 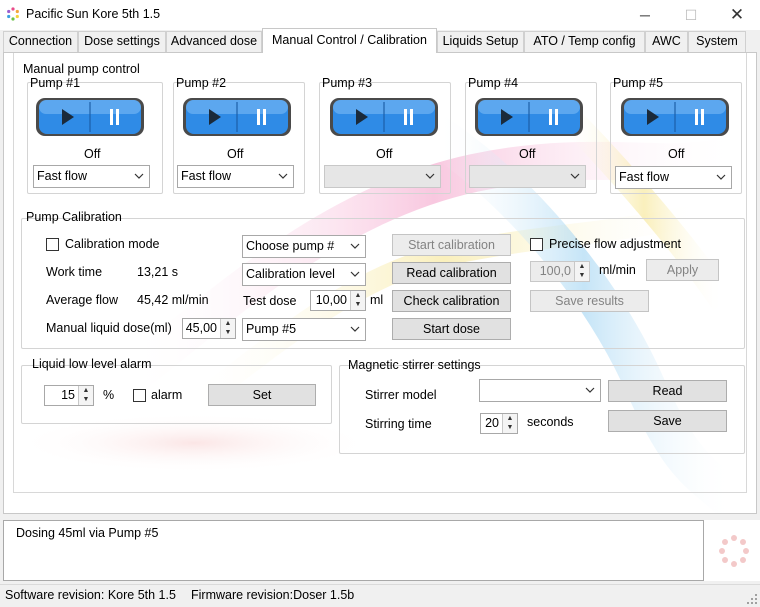 What do you see at coordinates (527, 154) in the screenshot?
I see `pump-4-state: Off` at bounding box center [527, 154].